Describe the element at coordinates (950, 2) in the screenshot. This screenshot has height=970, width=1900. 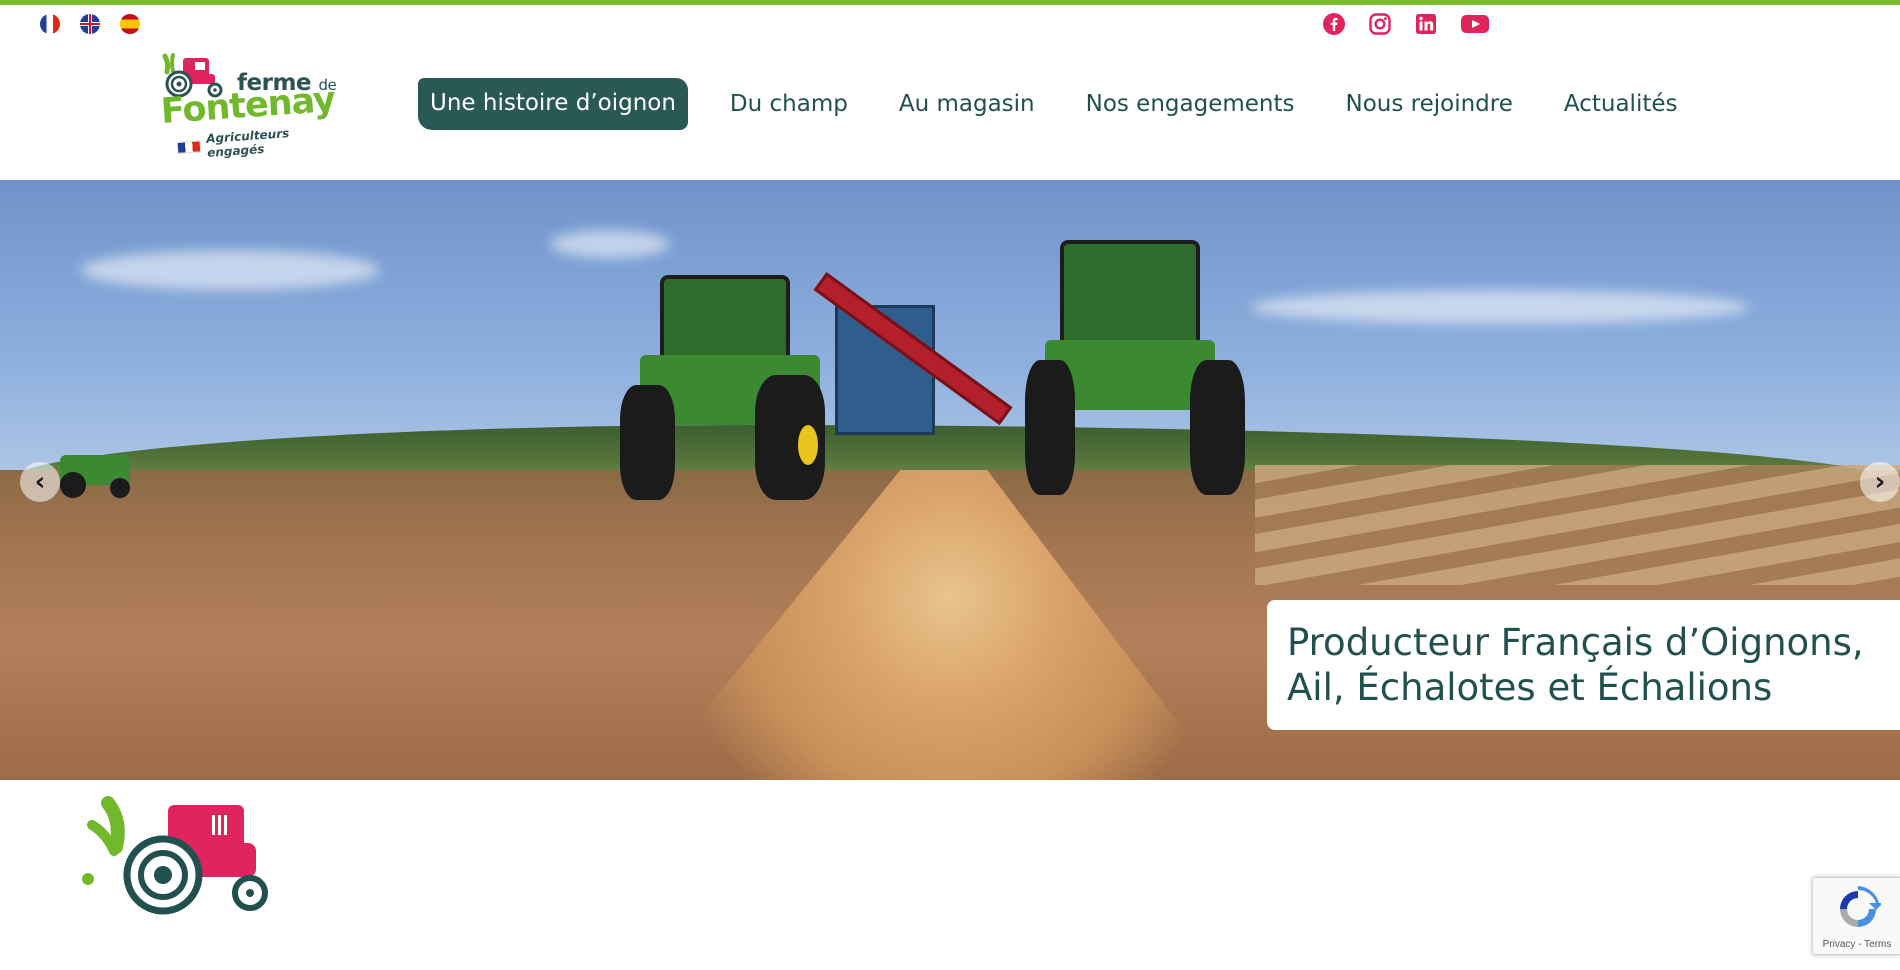
I see `top-accent-bar` at that location.